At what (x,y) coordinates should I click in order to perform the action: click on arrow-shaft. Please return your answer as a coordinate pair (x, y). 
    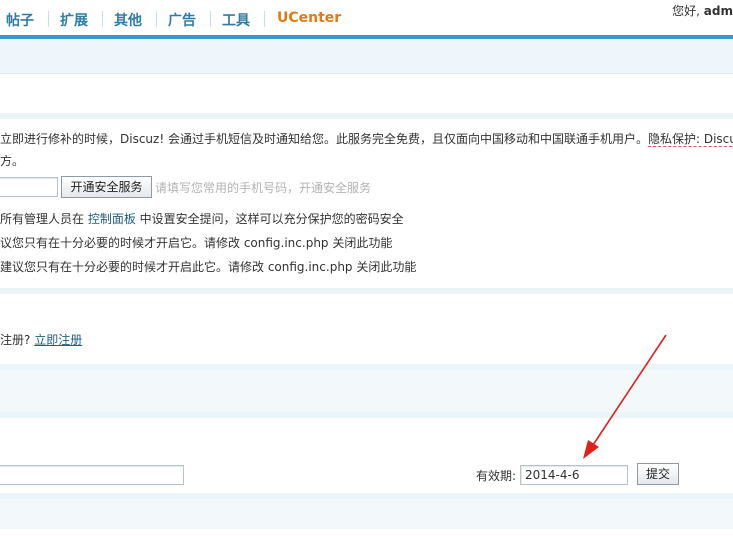
    Looking at the image, I should click on (628, 391).